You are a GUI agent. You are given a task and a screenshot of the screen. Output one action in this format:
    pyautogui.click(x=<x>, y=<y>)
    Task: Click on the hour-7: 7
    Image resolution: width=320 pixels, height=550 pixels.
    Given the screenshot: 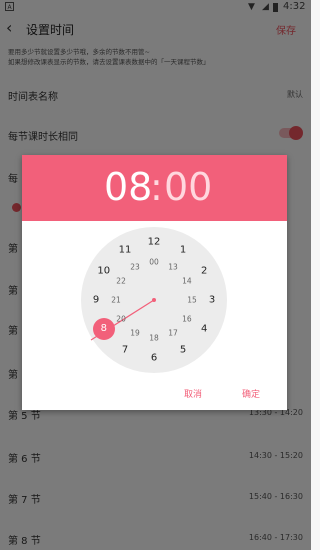 What is the action you would take?
    pyautogui.click(x=125, y=350)
    